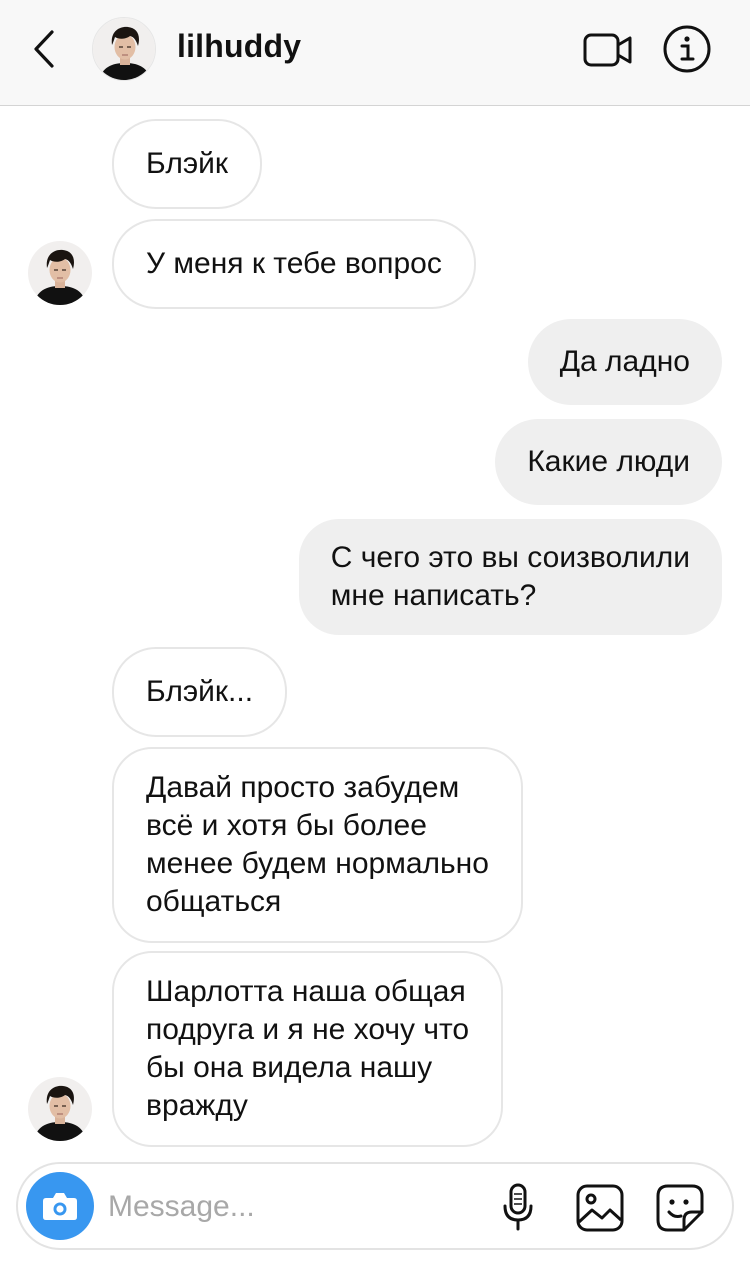 The image size is (750, 1286). I want to click on incoming-message: Блэйк, so click(187, 164).